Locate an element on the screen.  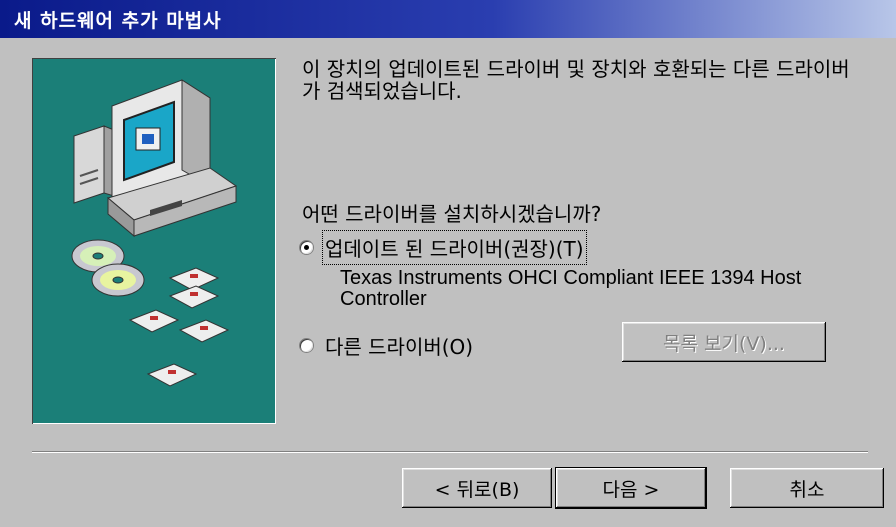
cd-disc-icon is located at coordinates (108, 268).